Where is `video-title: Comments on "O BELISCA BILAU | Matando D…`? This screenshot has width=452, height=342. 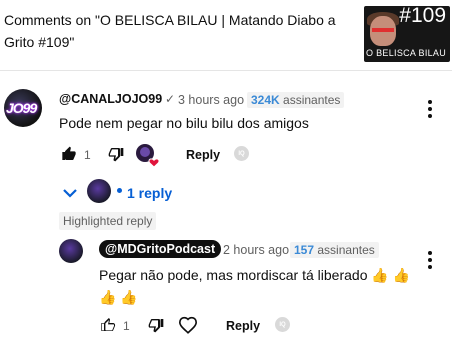
video-title: Comments on "O BELISCA BILAU | Matando D… is located at coordinates (170, 31).